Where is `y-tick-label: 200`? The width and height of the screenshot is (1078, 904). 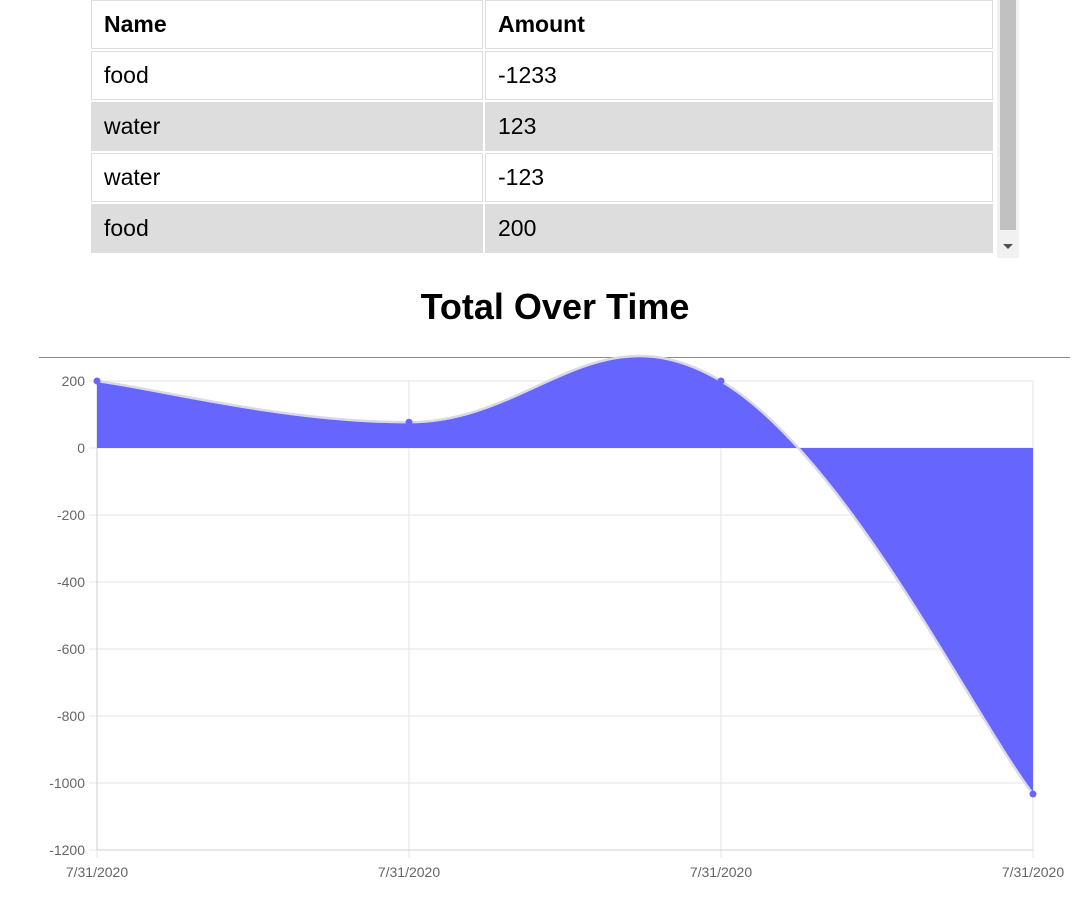 y-tick-label: 200 is located at coordinates (74, 381).